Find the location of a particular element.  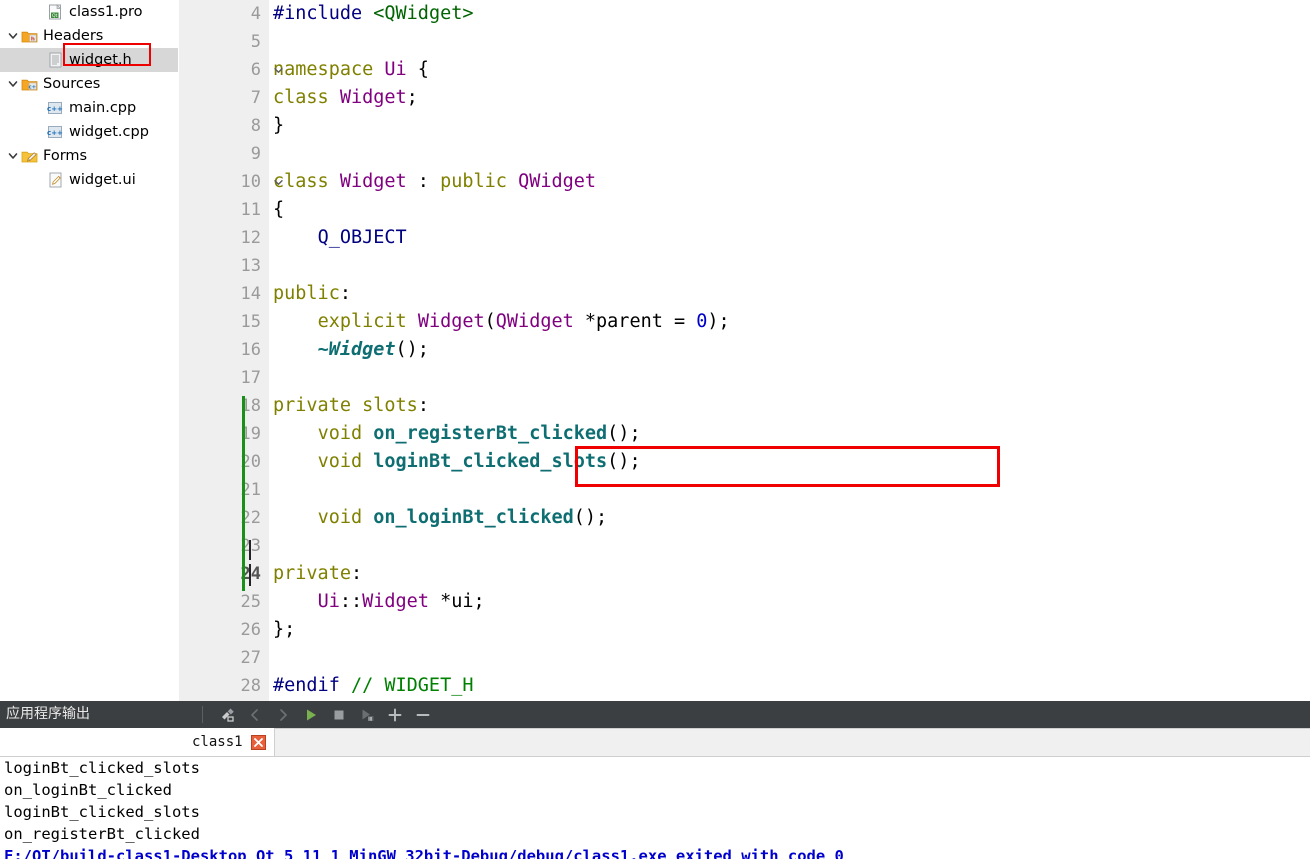

text-caret is located at coordinates (250, 575).